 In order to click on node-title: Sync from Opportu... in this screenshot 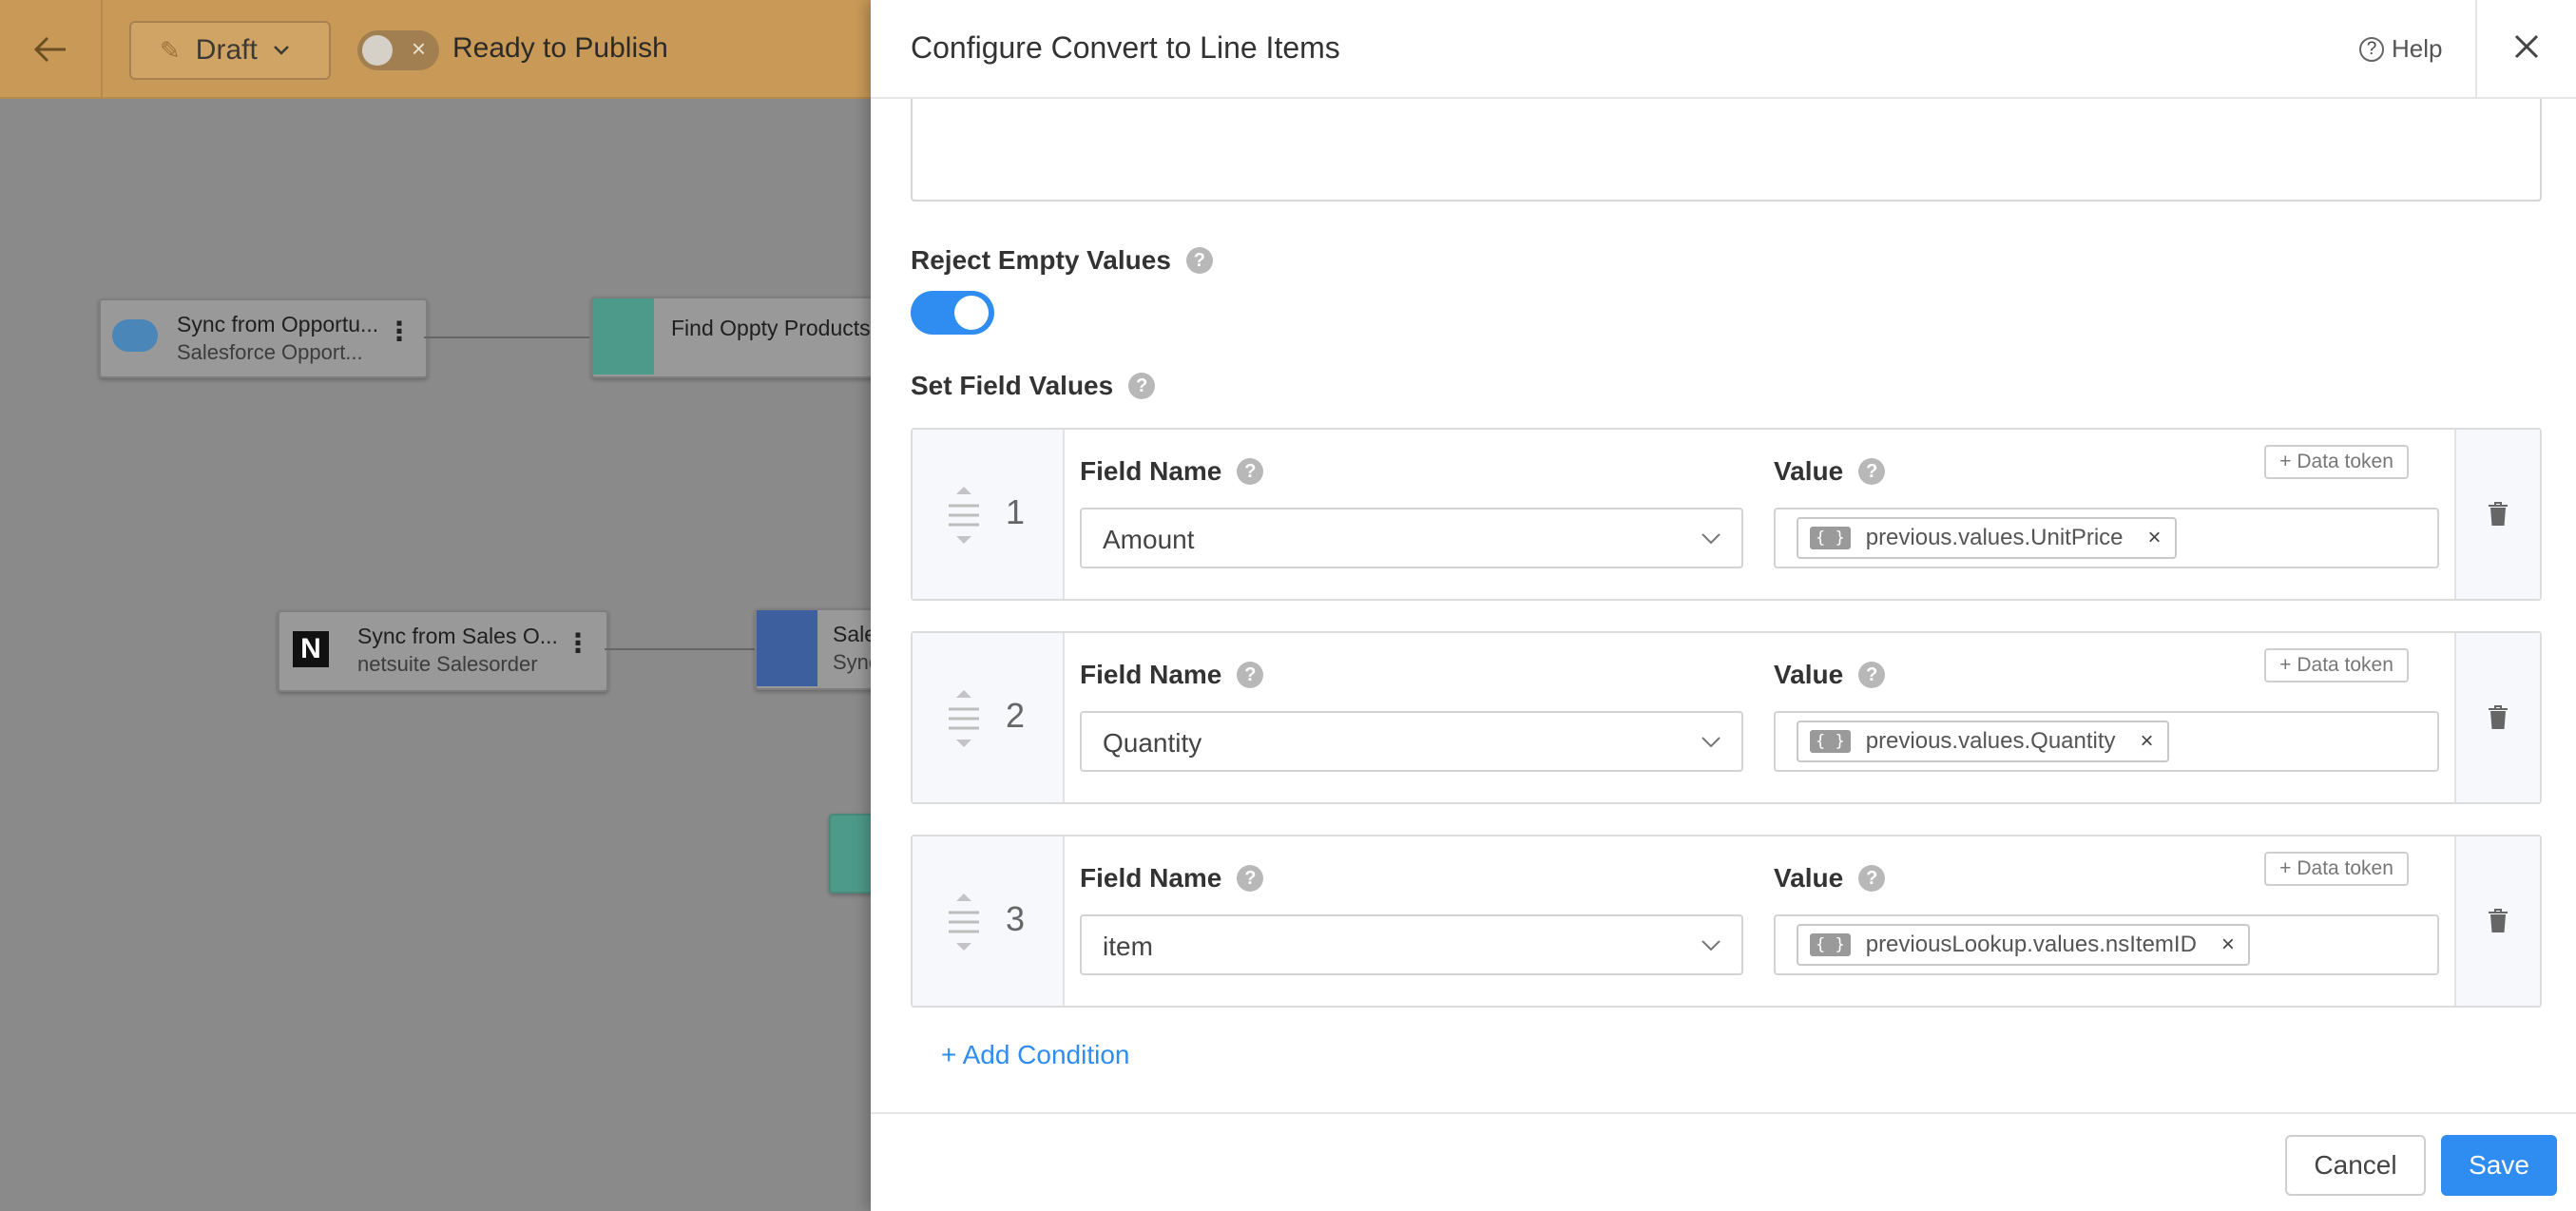, I will do `click(278, 324)`.